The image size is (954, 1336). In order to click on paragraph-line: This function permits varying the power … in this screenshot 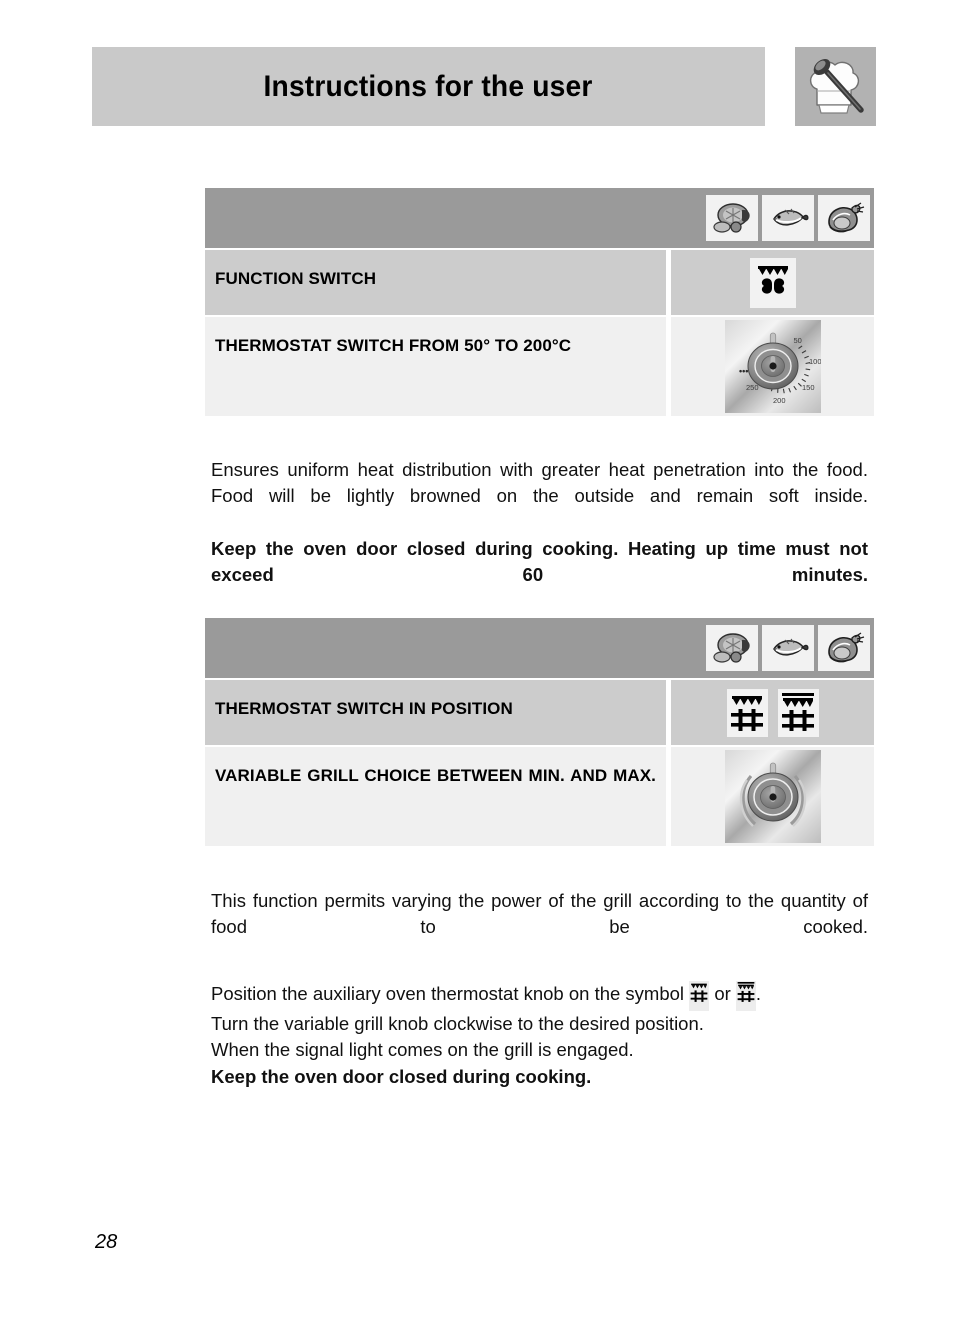, I will do `click(539, 914)`.